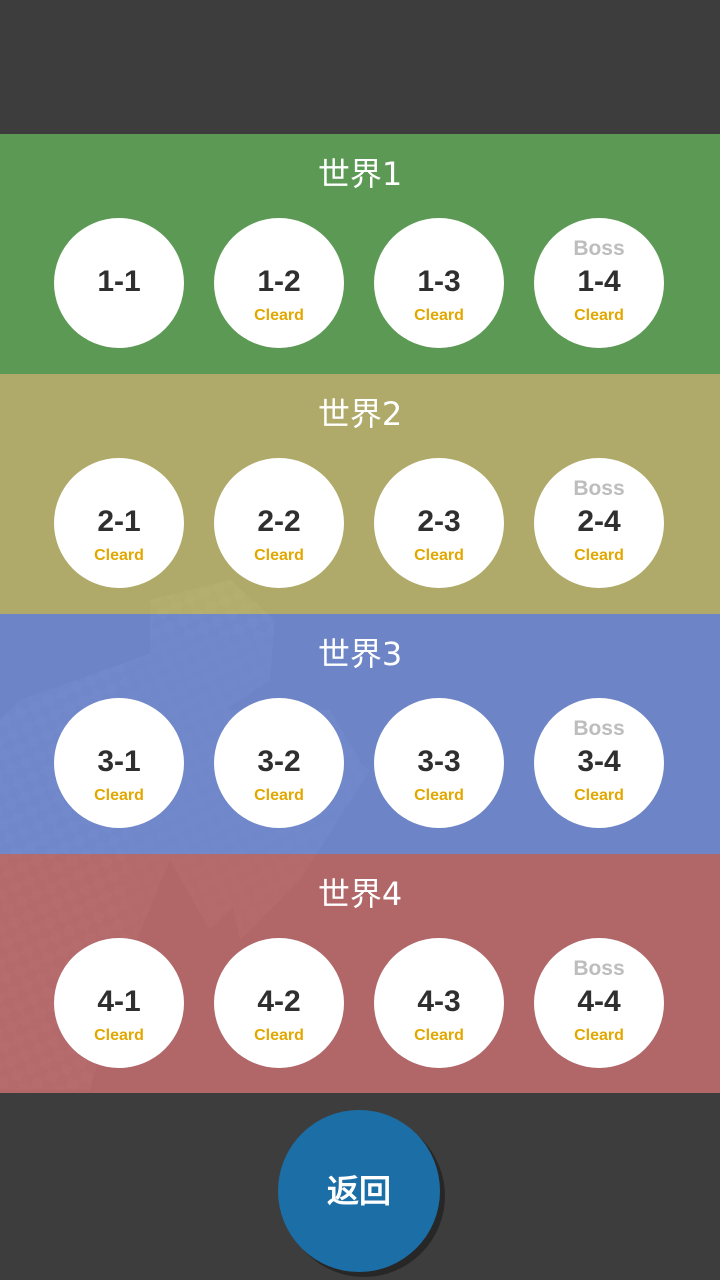  I want to click on level-1-4-button: Boss 1-4 Cleard, so click(599, 283).